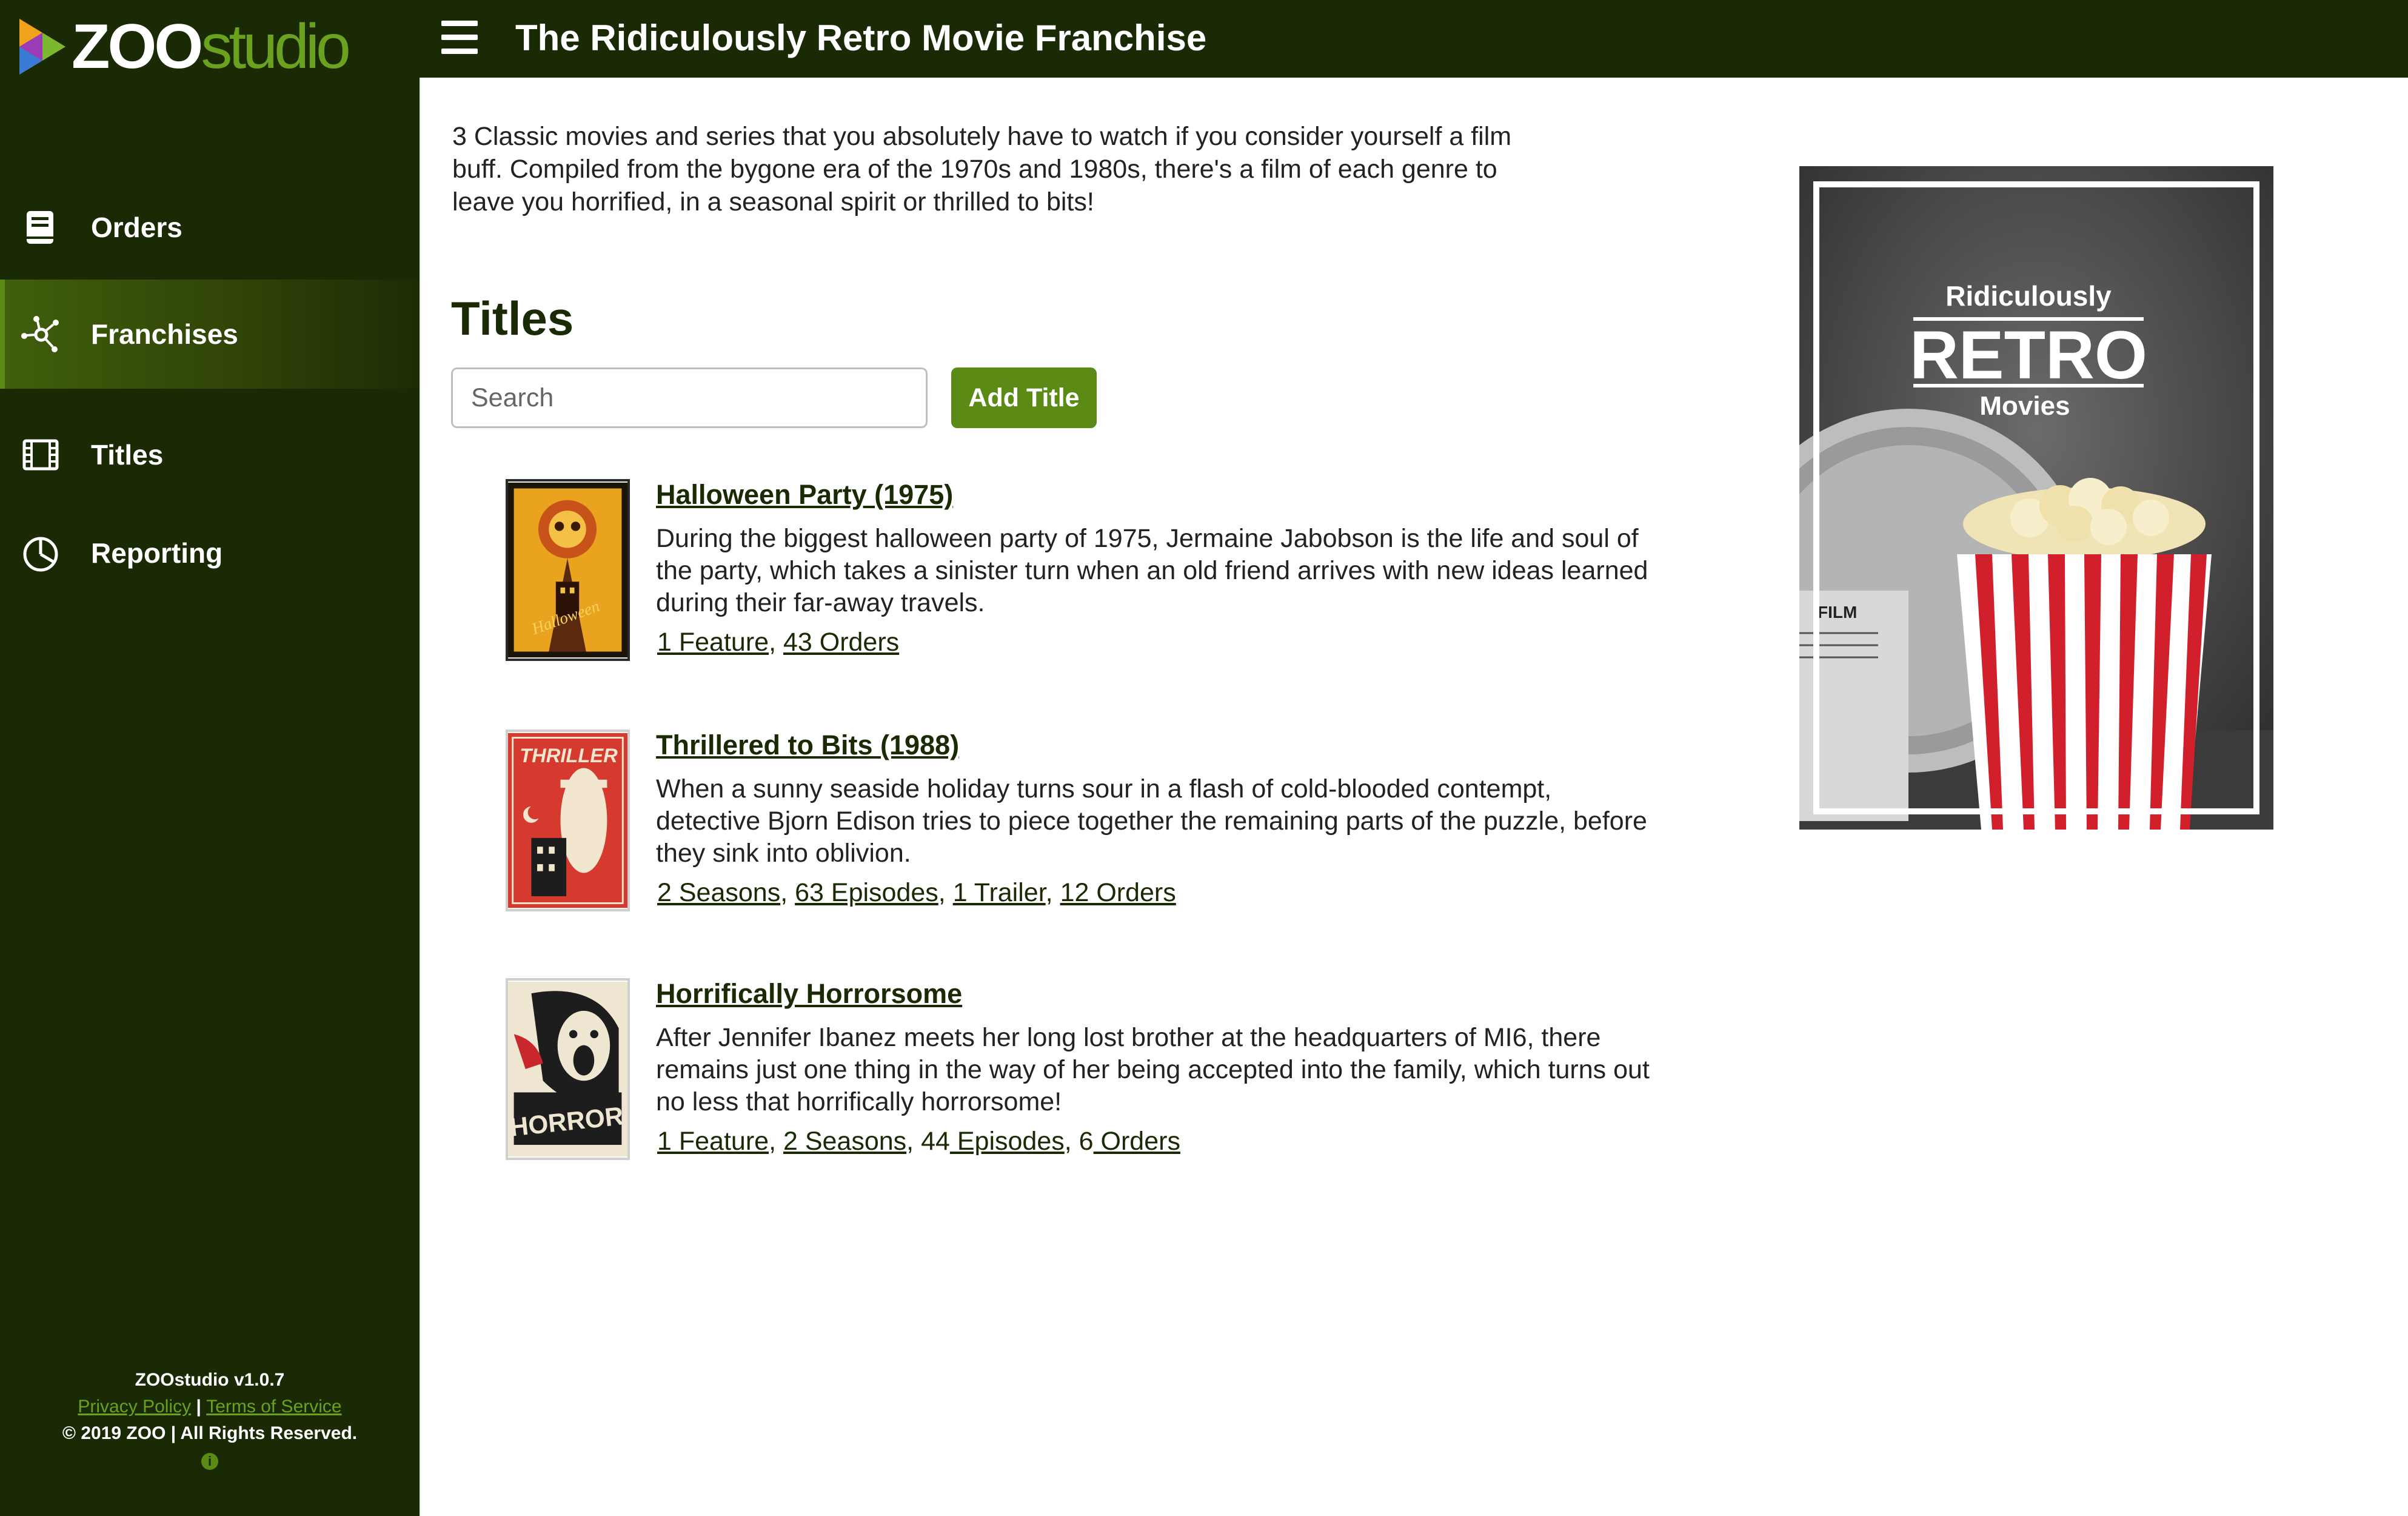 This screenshot has width=2408, height=1516. Describe the element at coordinates (690, 398) in the screenshot. I see `search-input` at that location.